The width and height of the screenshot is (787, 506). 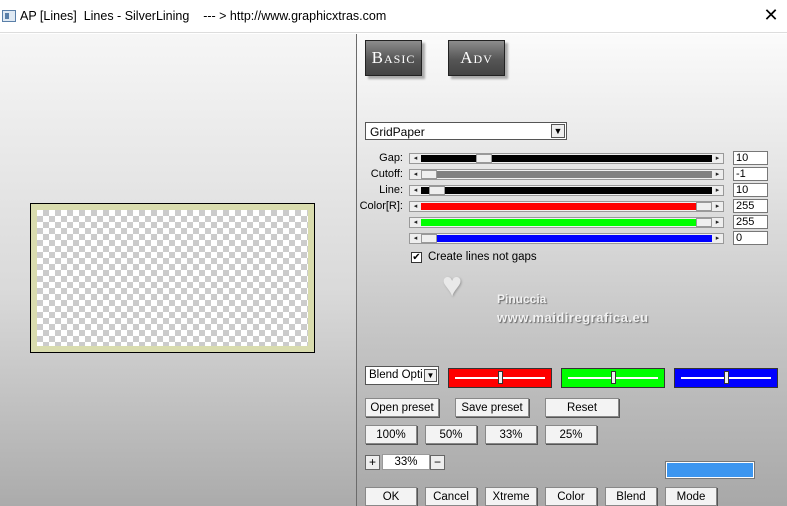 What do you see at coordinates (771, 15) in the screenshot?
I see `close-icon: ✕` at bounding box center [771, 15].